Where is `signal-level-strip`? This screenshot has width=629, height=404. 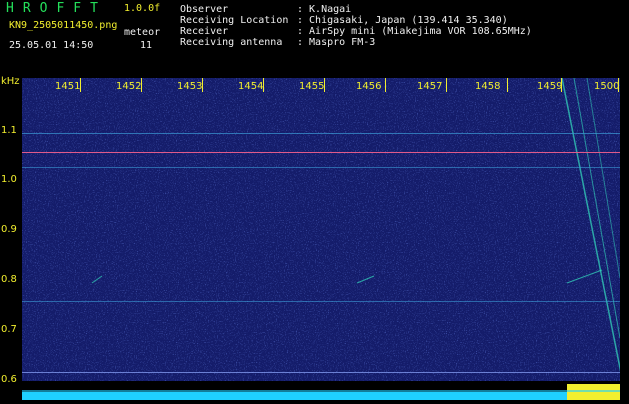 signal-level-strip is located at coordinates (321, 390).